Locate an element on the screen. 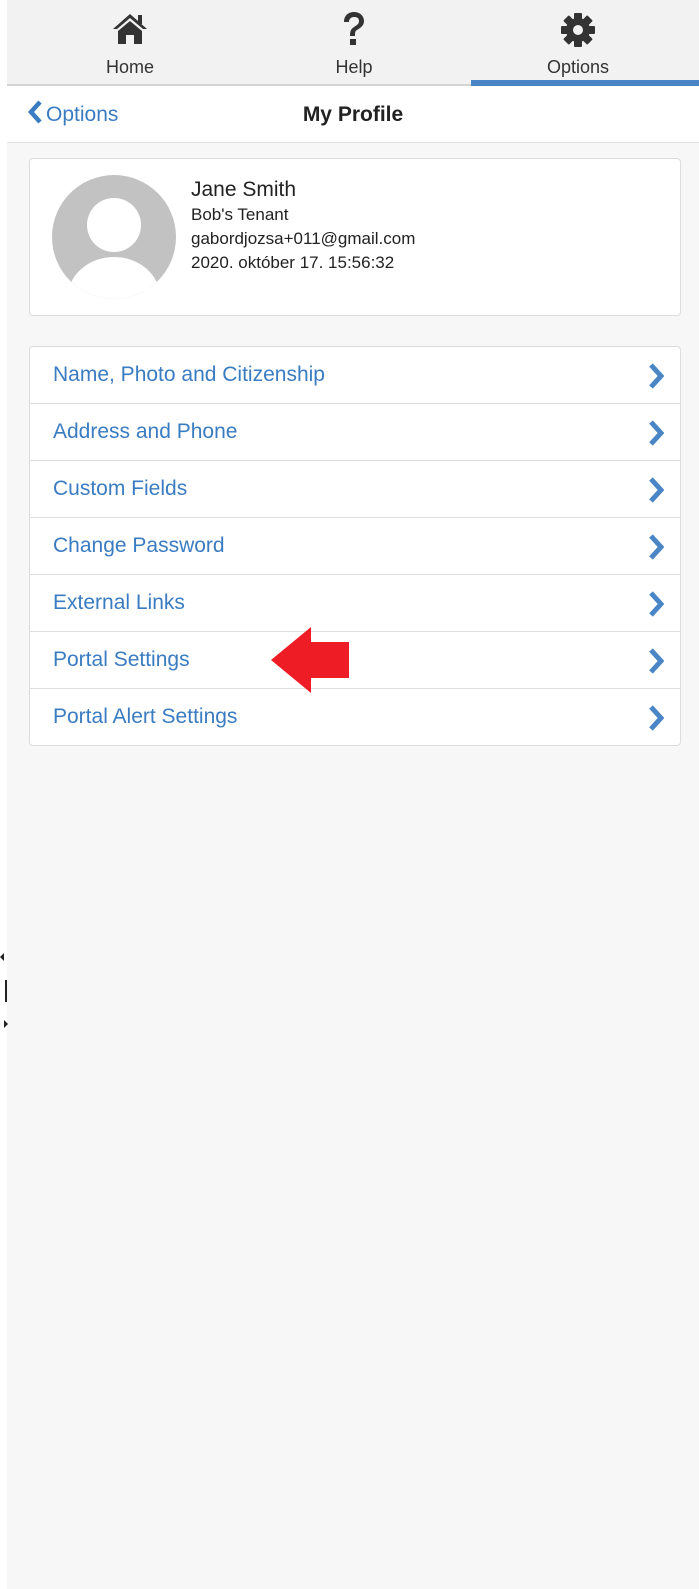 Image resolution: width=699 pixels, height=1589 pixels. menu-item-label: Custom Fields is located at coordinates (120, 488).